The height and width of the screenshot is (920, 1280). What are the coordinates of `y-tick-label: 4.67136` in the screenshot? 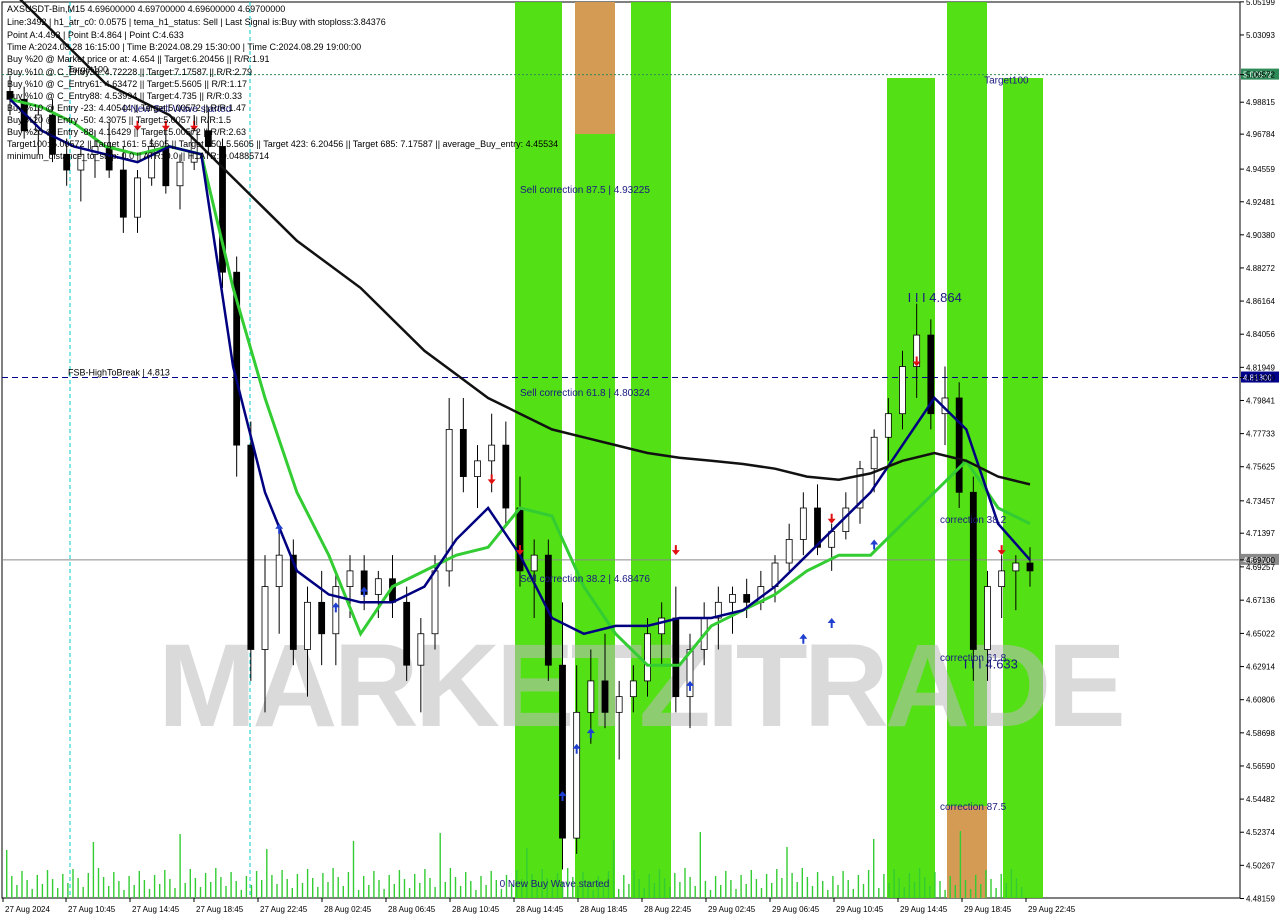 It's located at (1260, 600).